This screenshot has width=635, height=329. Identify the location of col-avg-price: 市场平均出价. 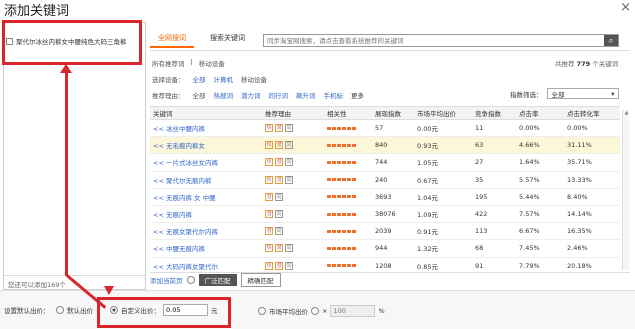
(443, 113).